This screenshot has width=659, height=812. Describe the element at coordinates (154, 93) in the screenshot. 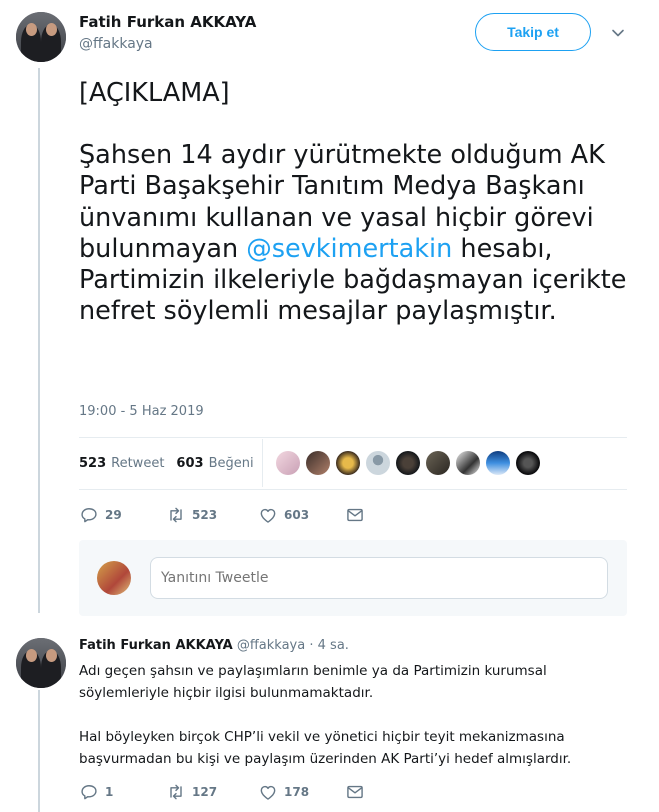

I see `tweet-heading: [AÇIKLAMA]` at that location.